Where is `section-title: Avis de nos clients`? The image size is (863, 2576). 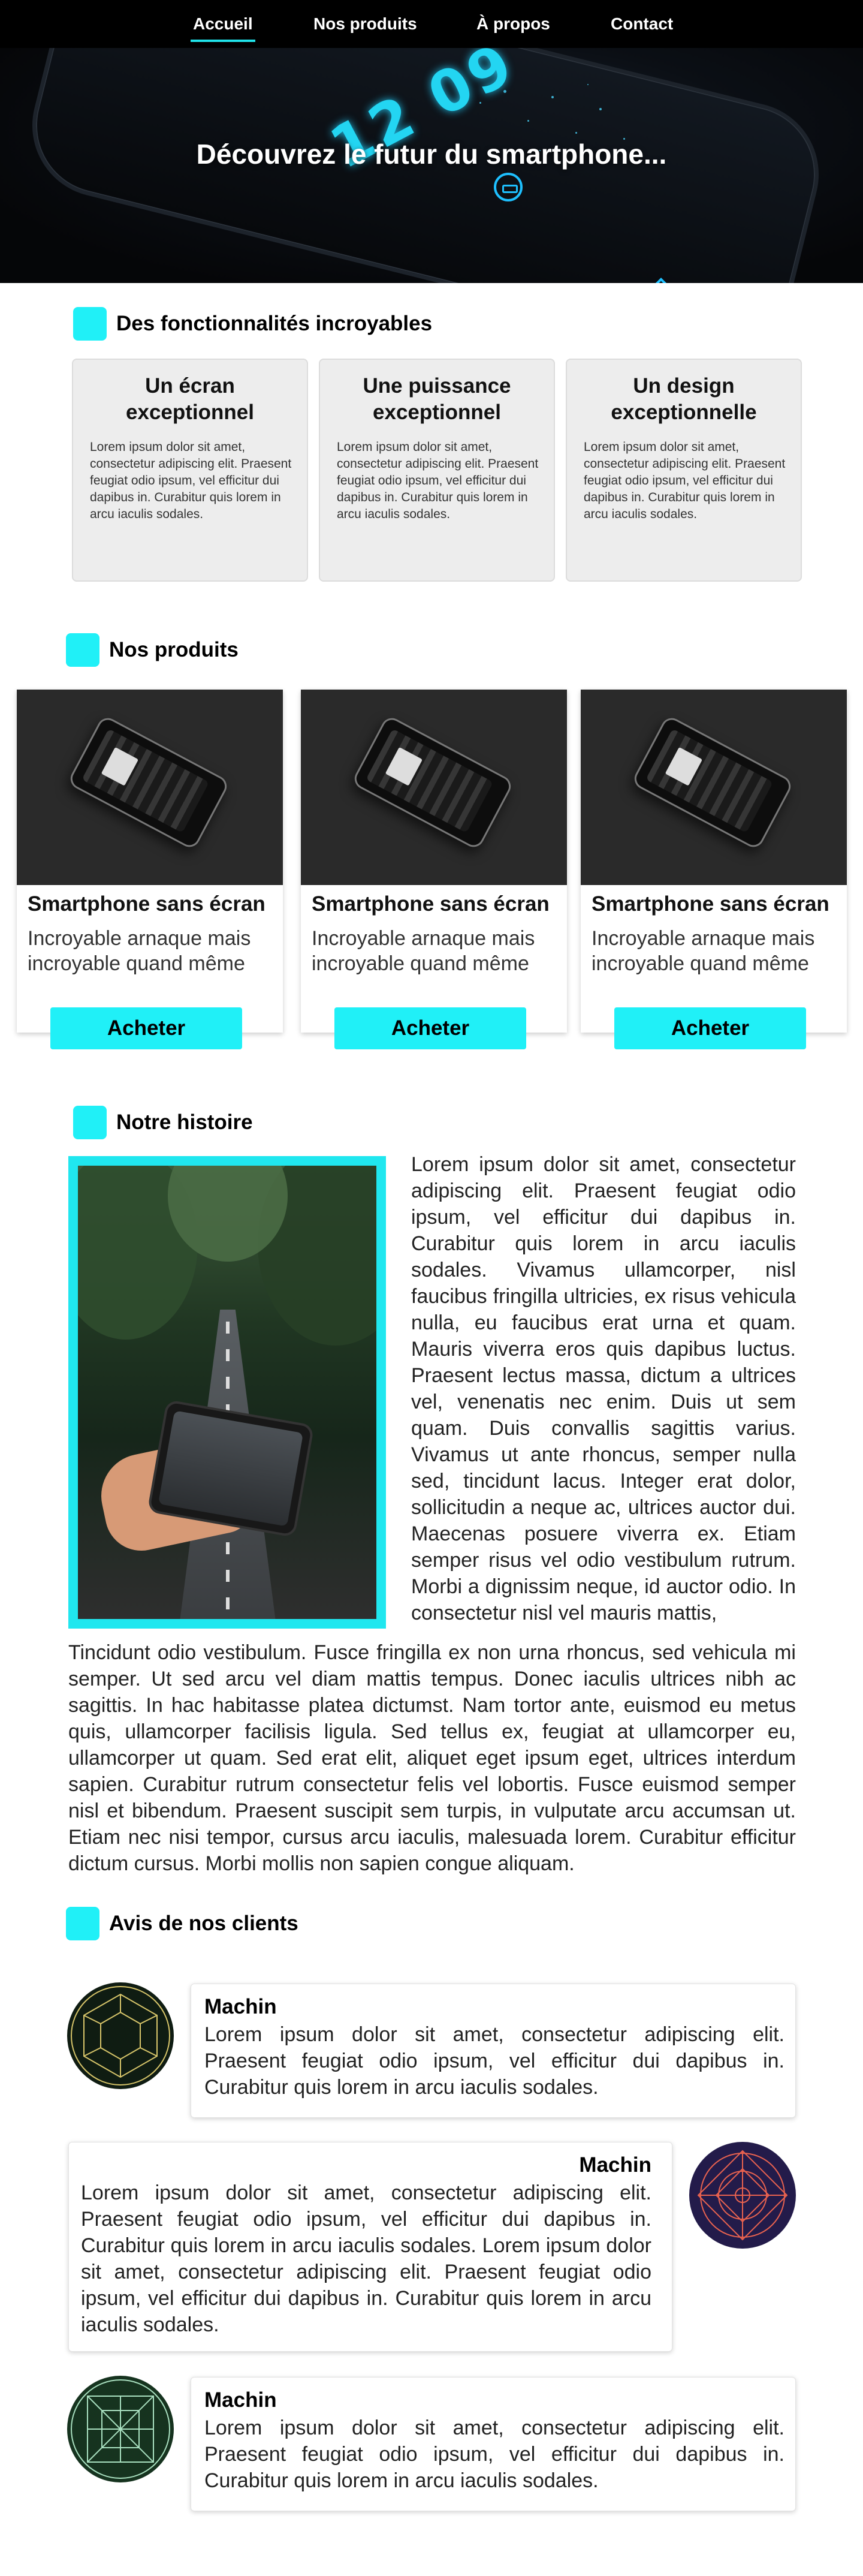 section-title: Avis de nos clients is located at coordinates (203, 1923).